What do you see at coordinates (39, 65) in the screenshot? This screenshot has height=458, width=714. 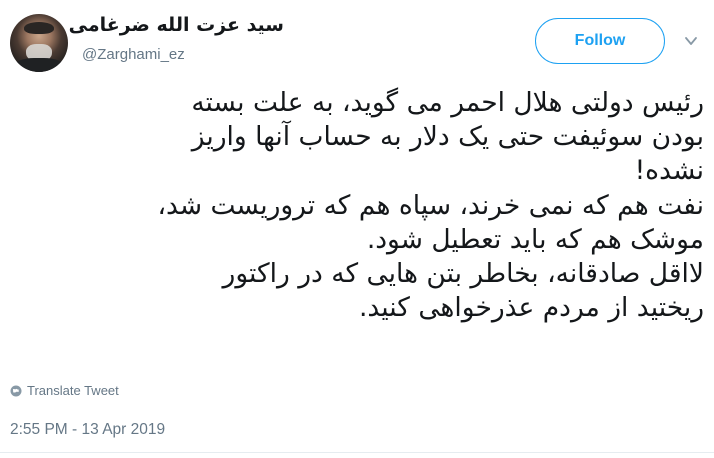 I see `avatar-coat` at bounding box center [39, 65].